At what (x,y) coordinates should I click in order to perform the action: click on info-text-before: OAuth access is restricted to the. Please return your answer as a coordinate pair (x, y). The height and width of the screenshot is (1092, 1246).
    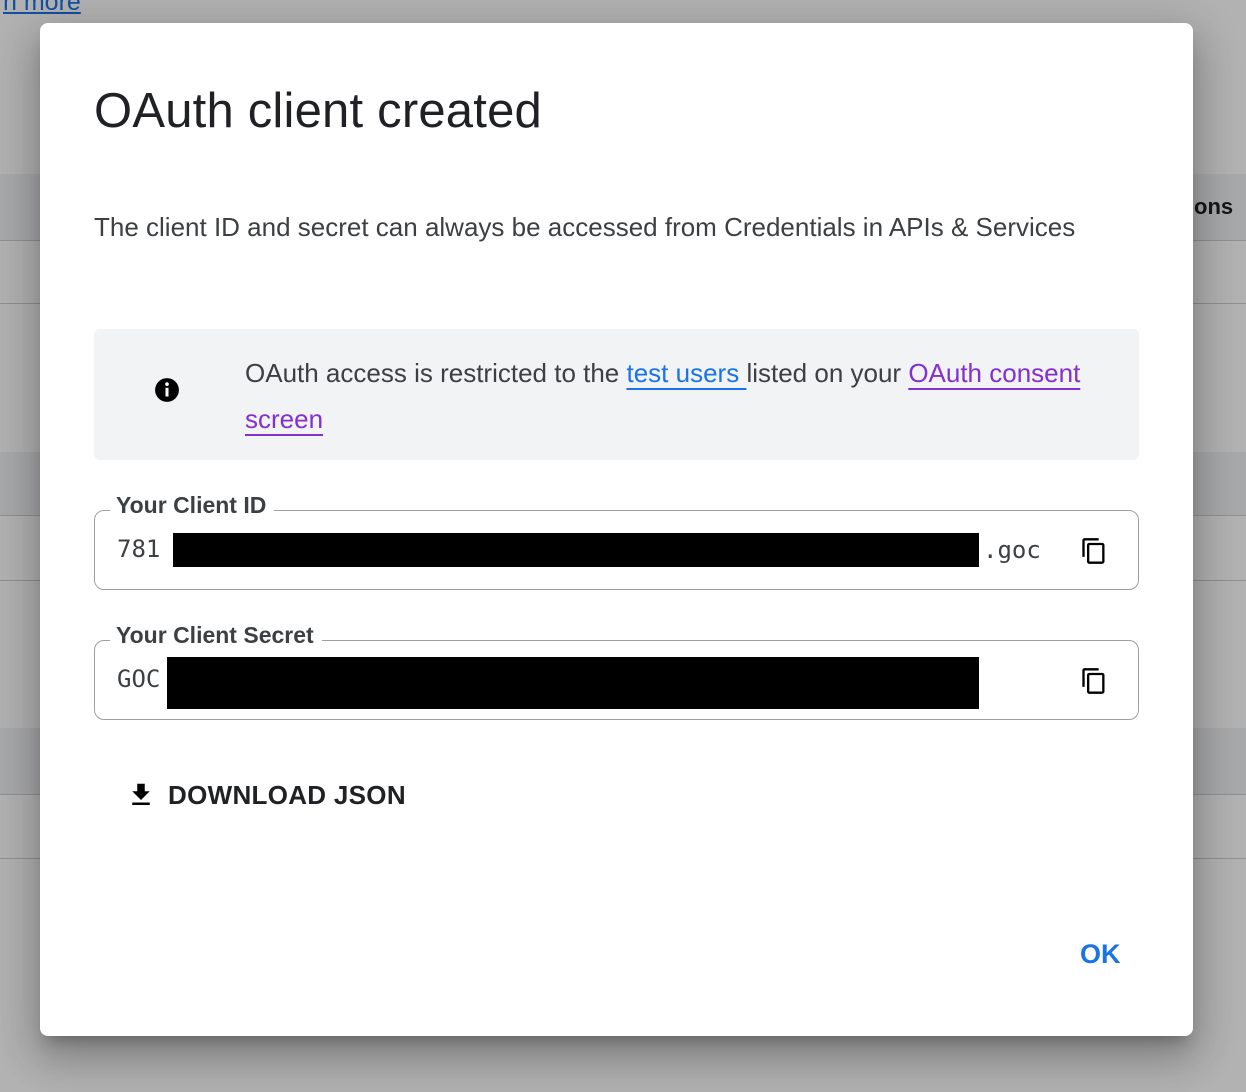
    Looking at the image, I should click on (436, 373).